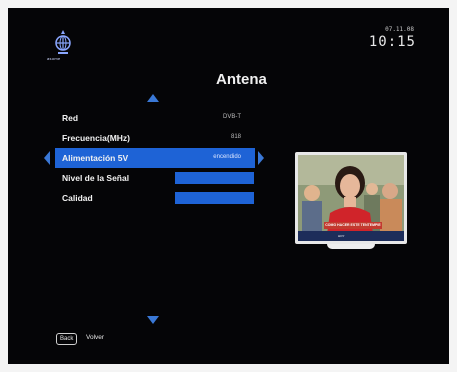  What do you see at coordinates (155, 118) in the screenshot?
I see `menu-item-red: Red DVB-T` at bounding box center [155, 118].